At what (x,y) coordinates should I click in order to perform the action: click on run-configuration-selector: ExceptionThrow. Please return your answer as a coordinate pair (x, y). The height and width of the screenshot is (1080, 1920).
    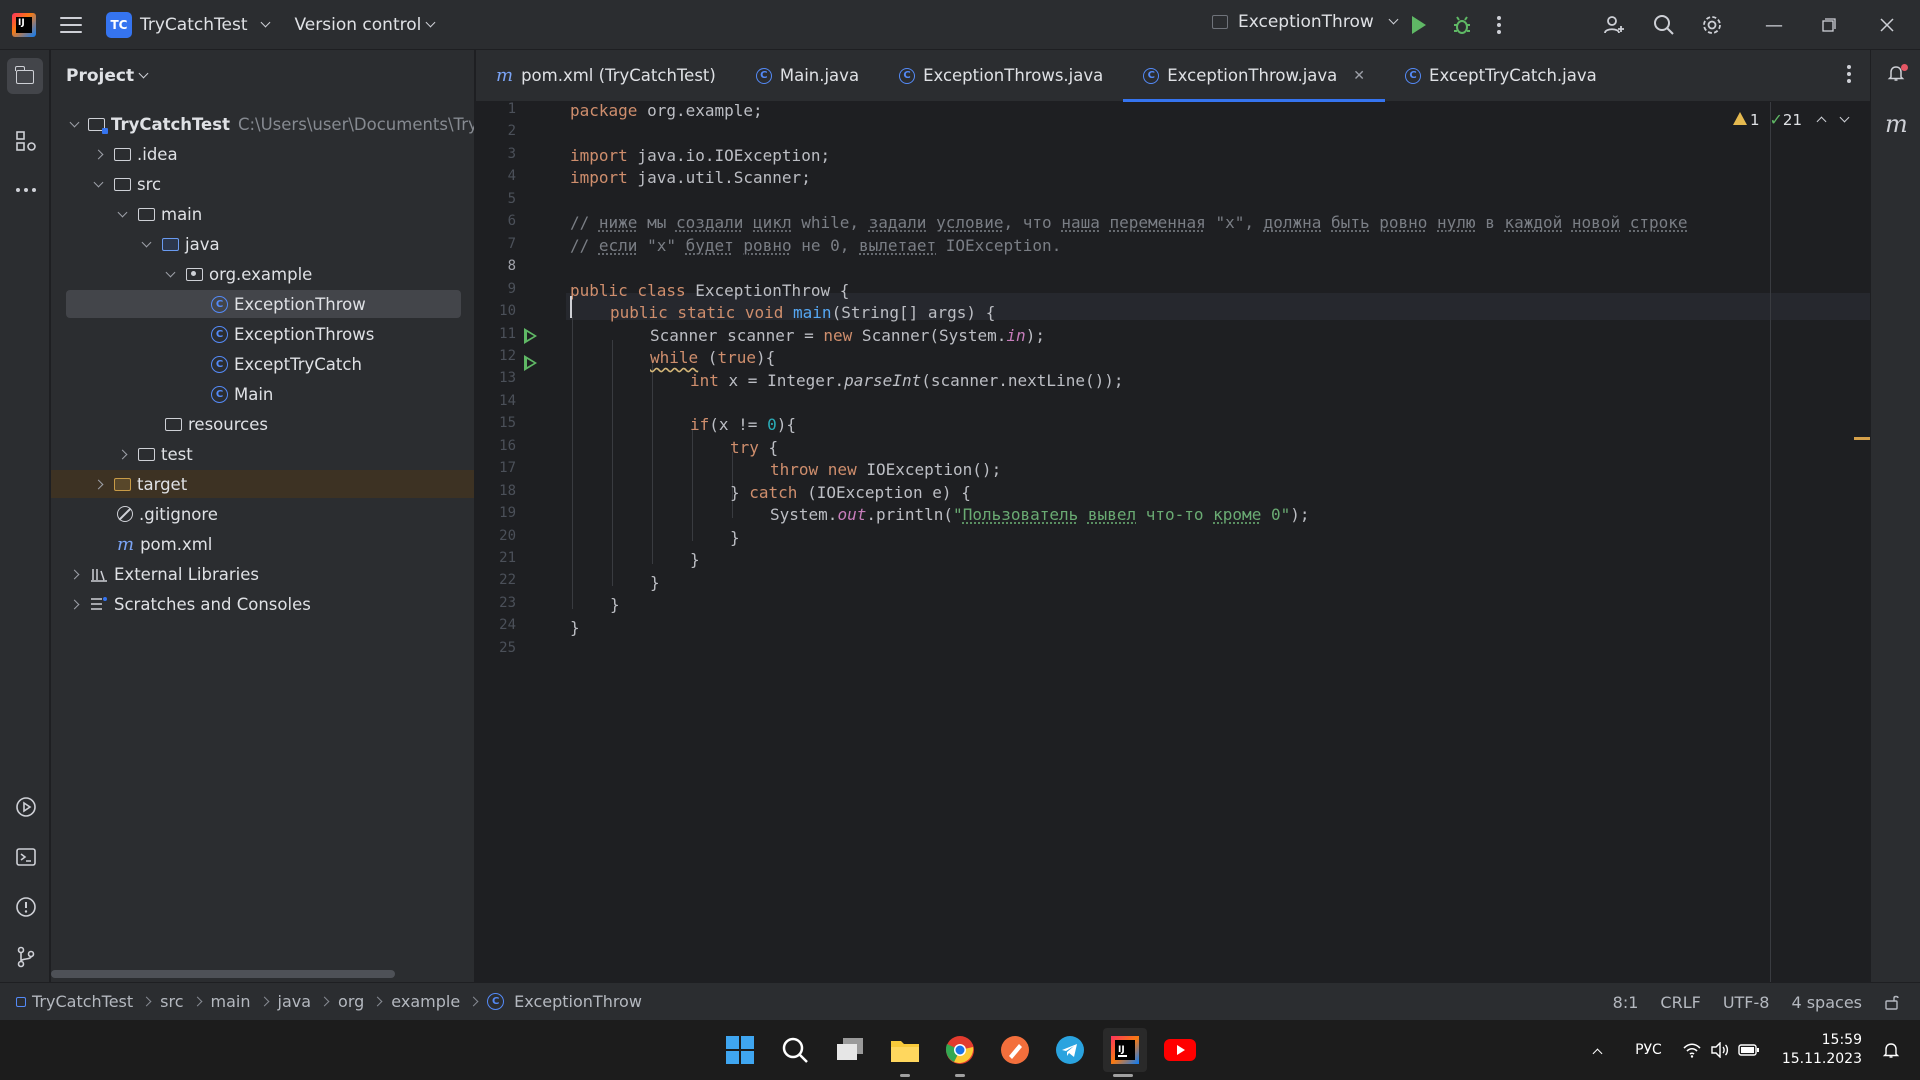
    Looking at the image, I should click on (1305, 22).